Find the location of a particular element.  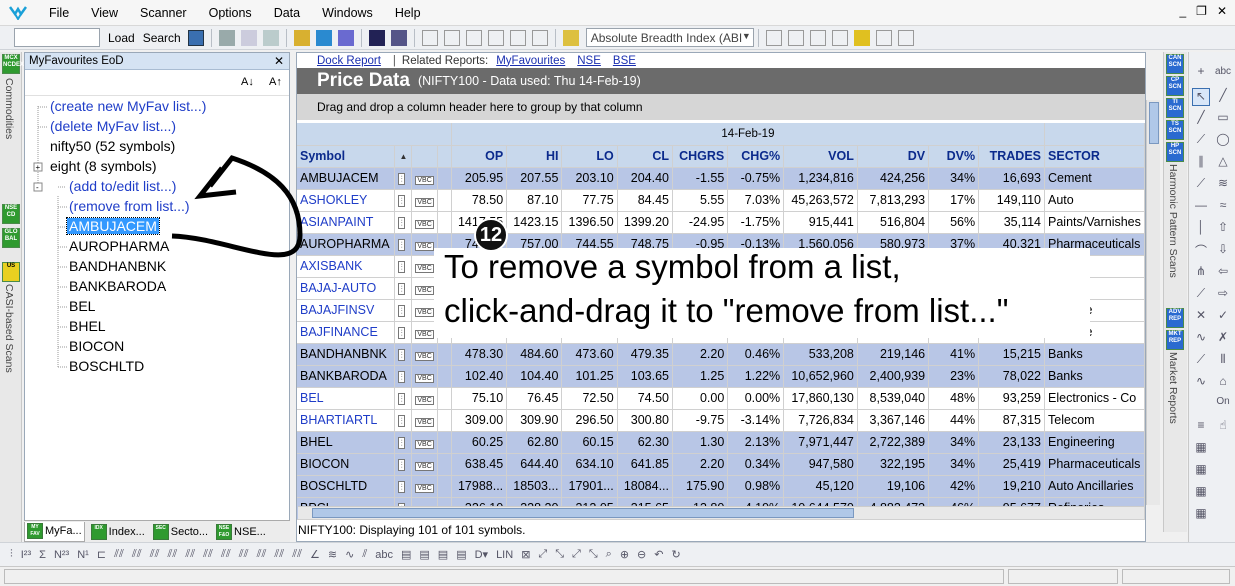

fib-extension-icon: ≡ is located at coordinates (1201, 427).